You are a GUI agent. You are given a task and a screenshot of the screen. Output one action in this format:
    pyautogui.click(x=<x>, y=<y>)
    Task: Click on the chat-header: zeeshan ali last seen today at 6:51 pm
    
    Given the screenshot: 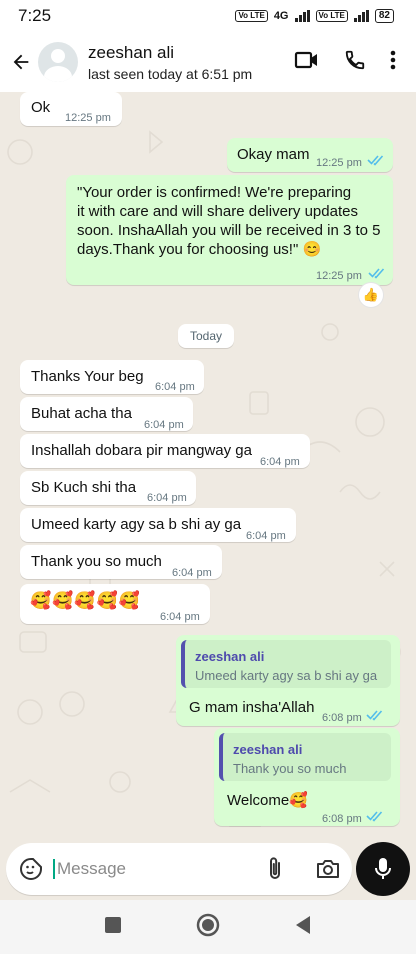 What is the action you would take?
    pyautogui.click(x=208, y=62)
    